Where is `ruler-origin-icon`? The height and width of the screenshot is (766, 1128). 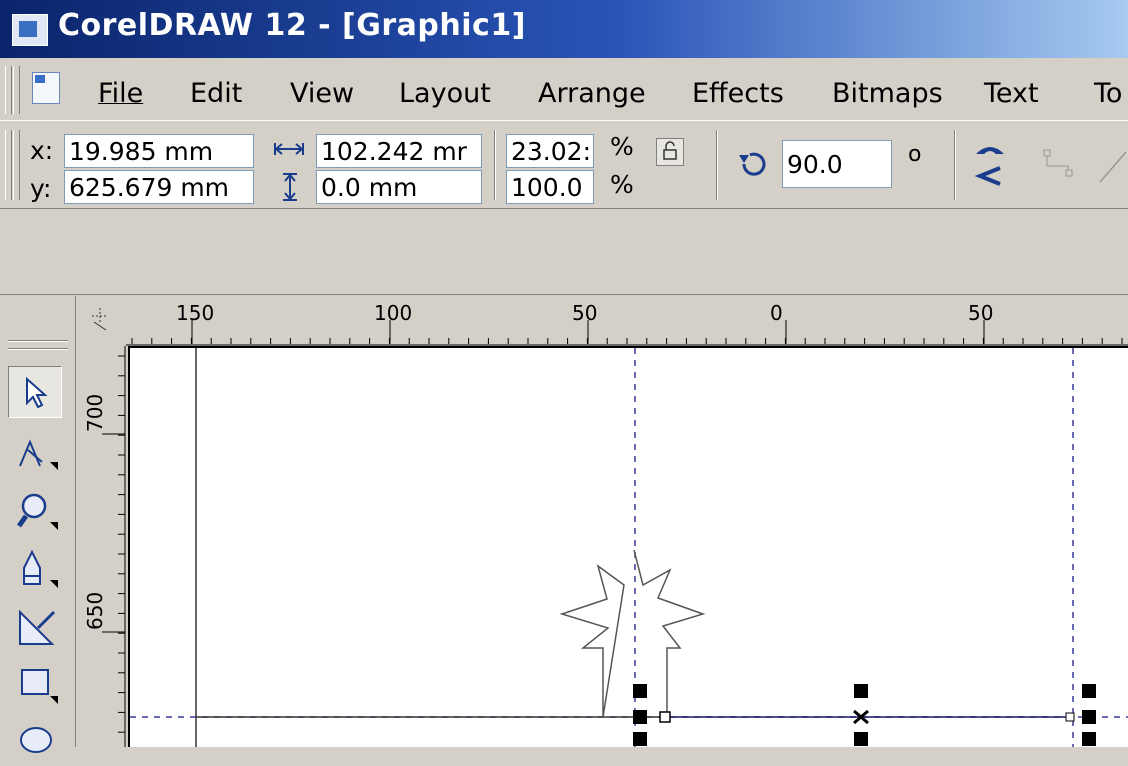 ruler-origin-icon is located at coordinates (100, 319).